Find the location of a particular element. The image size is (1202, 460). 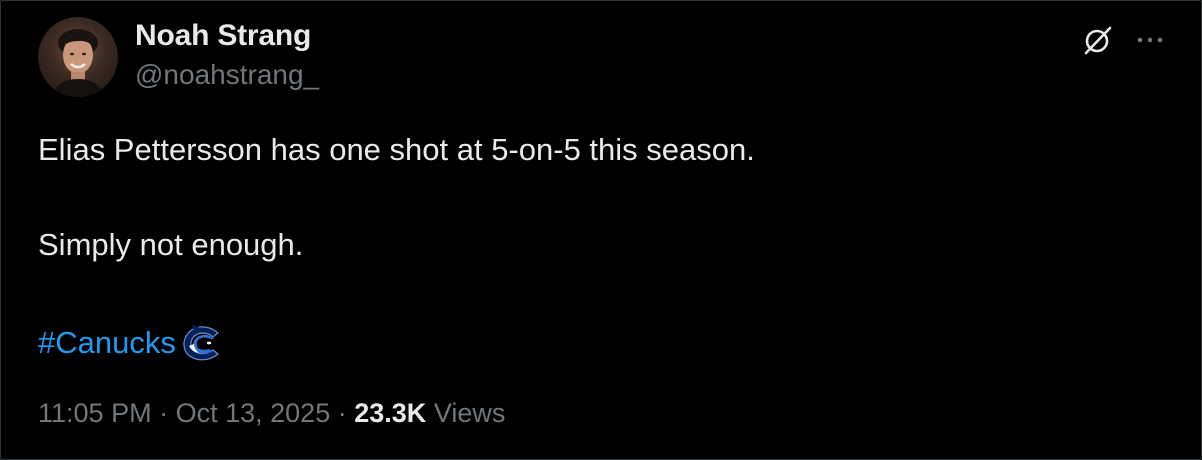

avatar is located at coordinates (78, 57).